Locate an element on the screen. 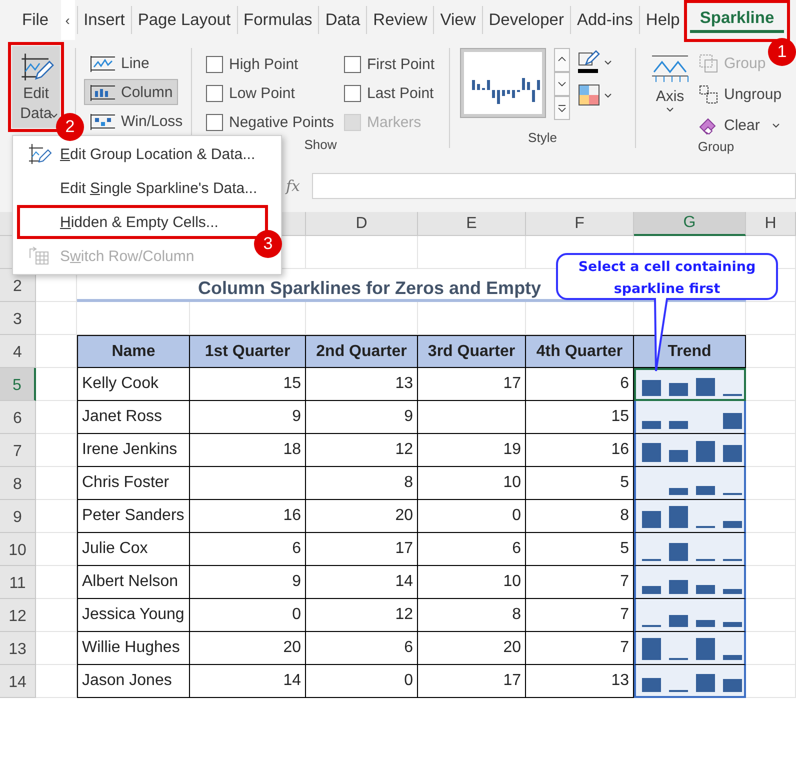  ribbon-tab: Developer is located at coordinates (526, 20).